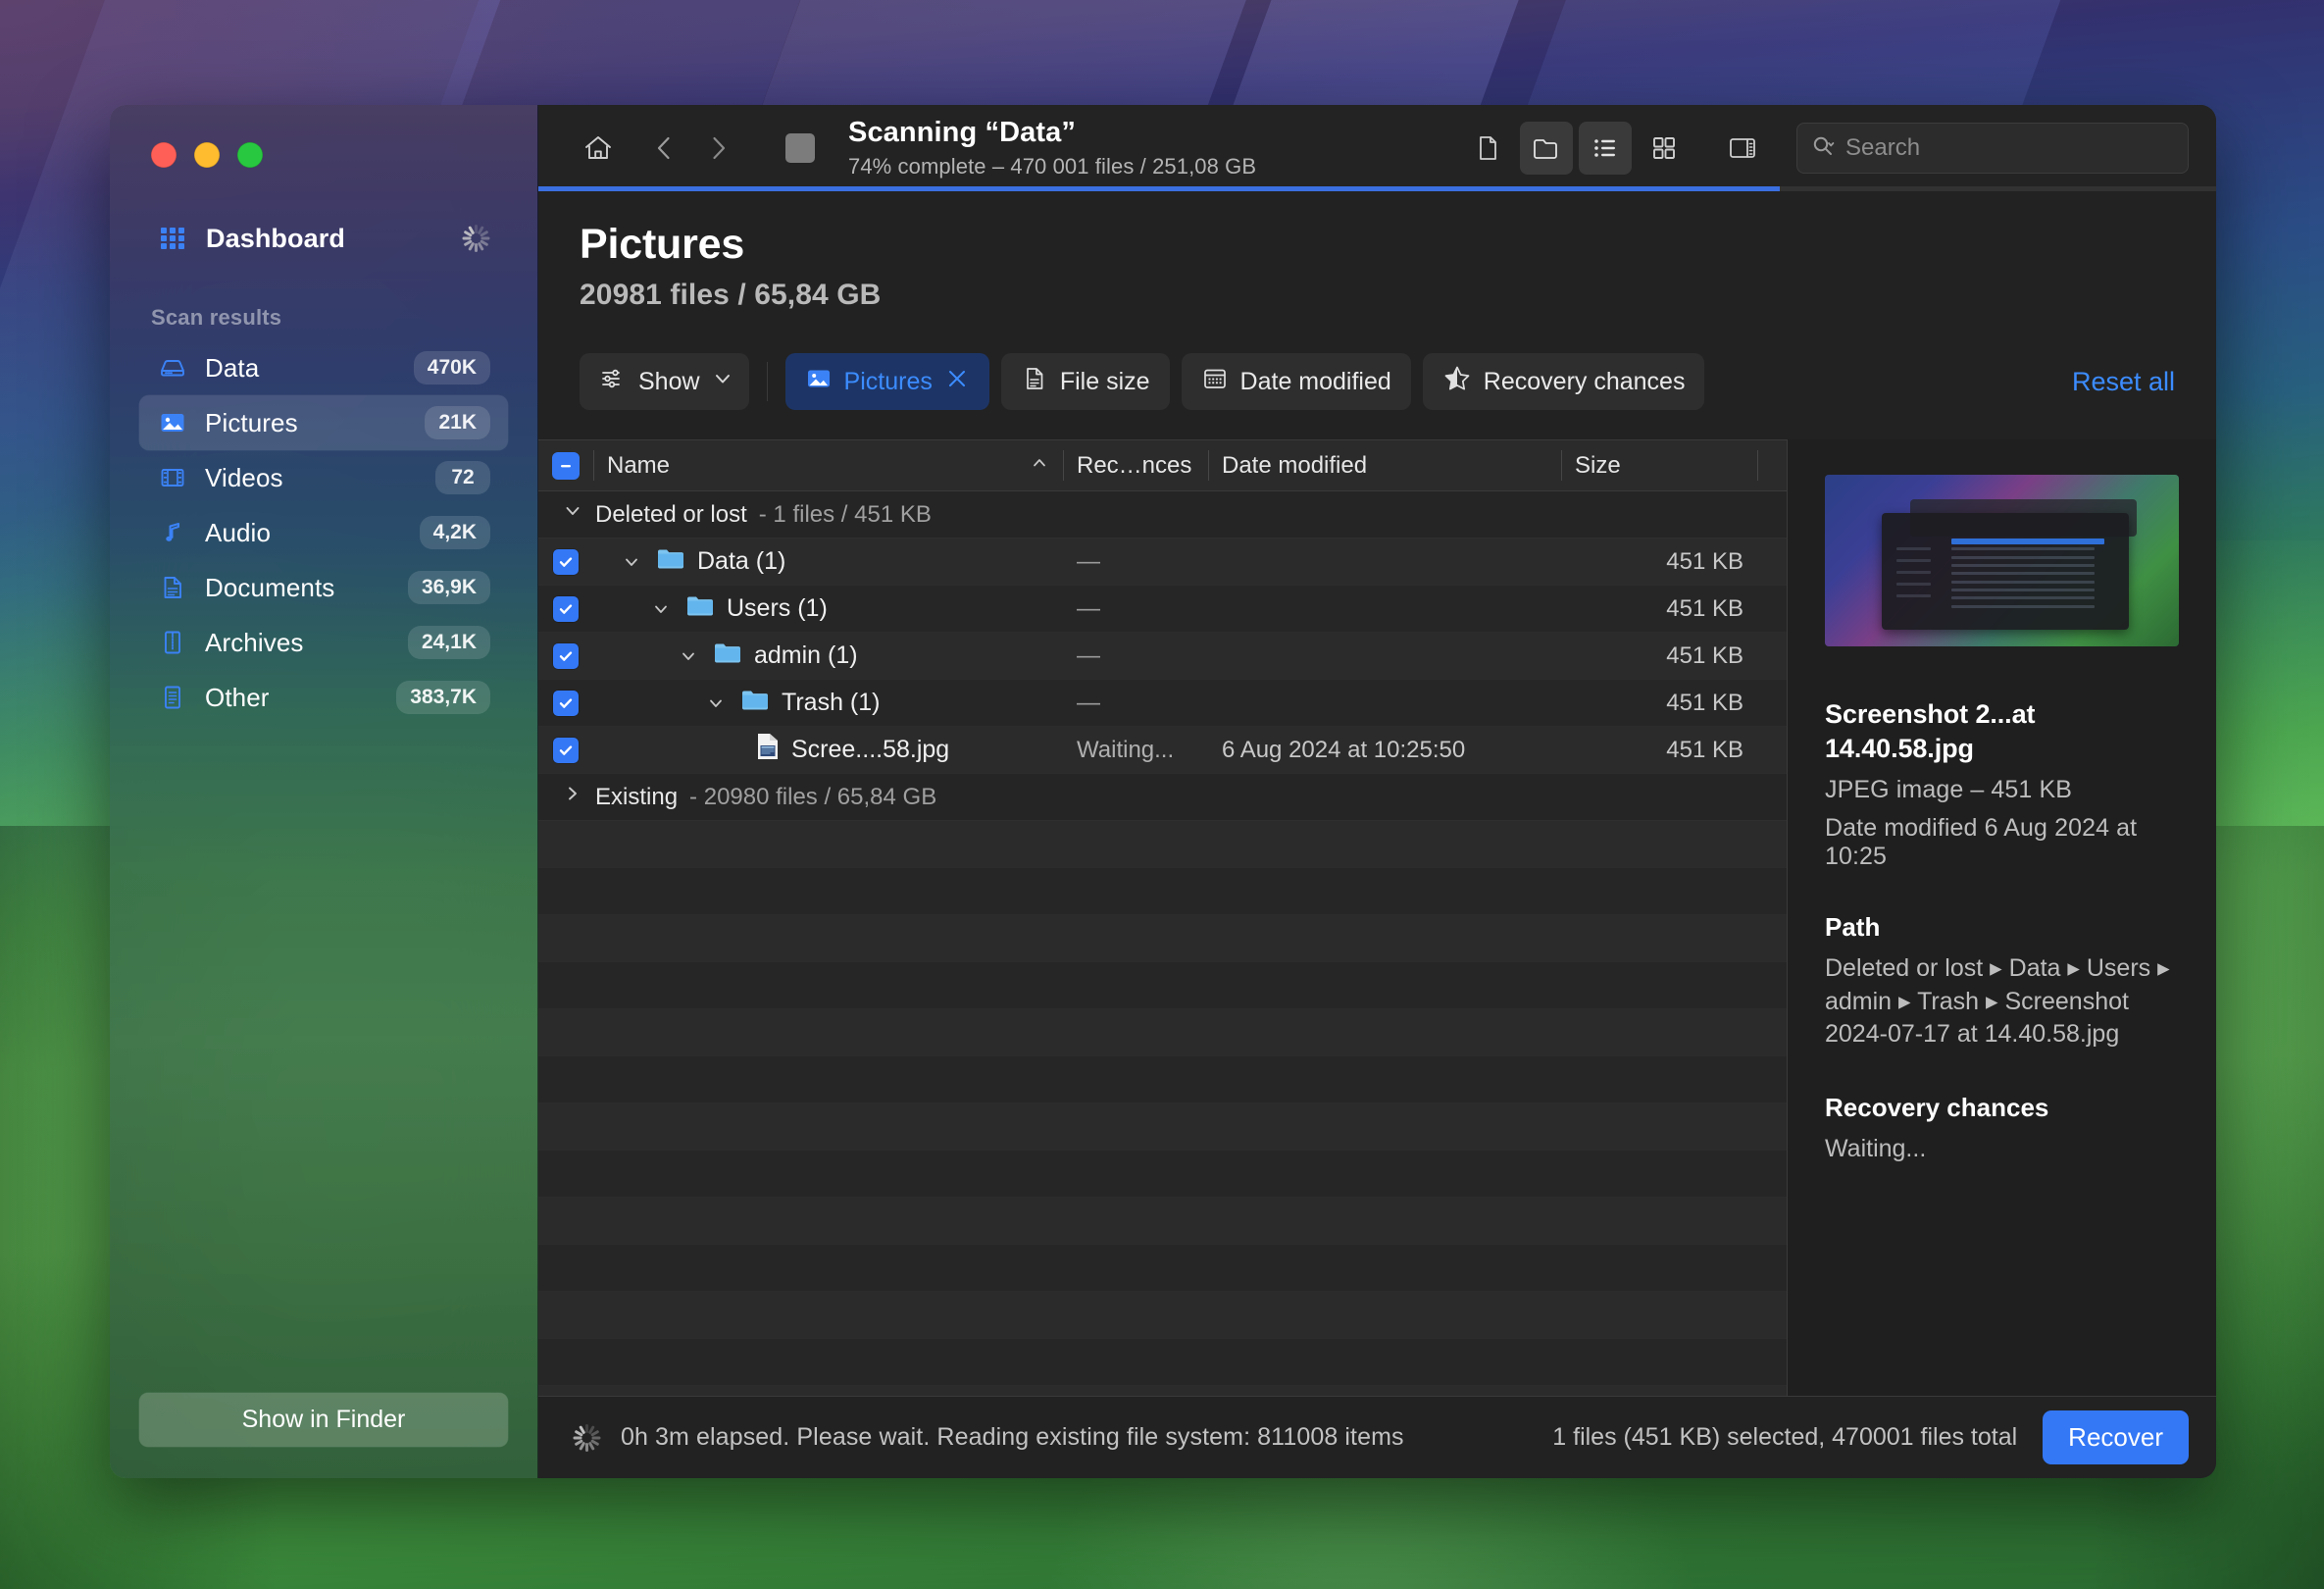  Describe the element at coordinates (324, 136) in the screenshot. I see `traffic-lights` at that location.